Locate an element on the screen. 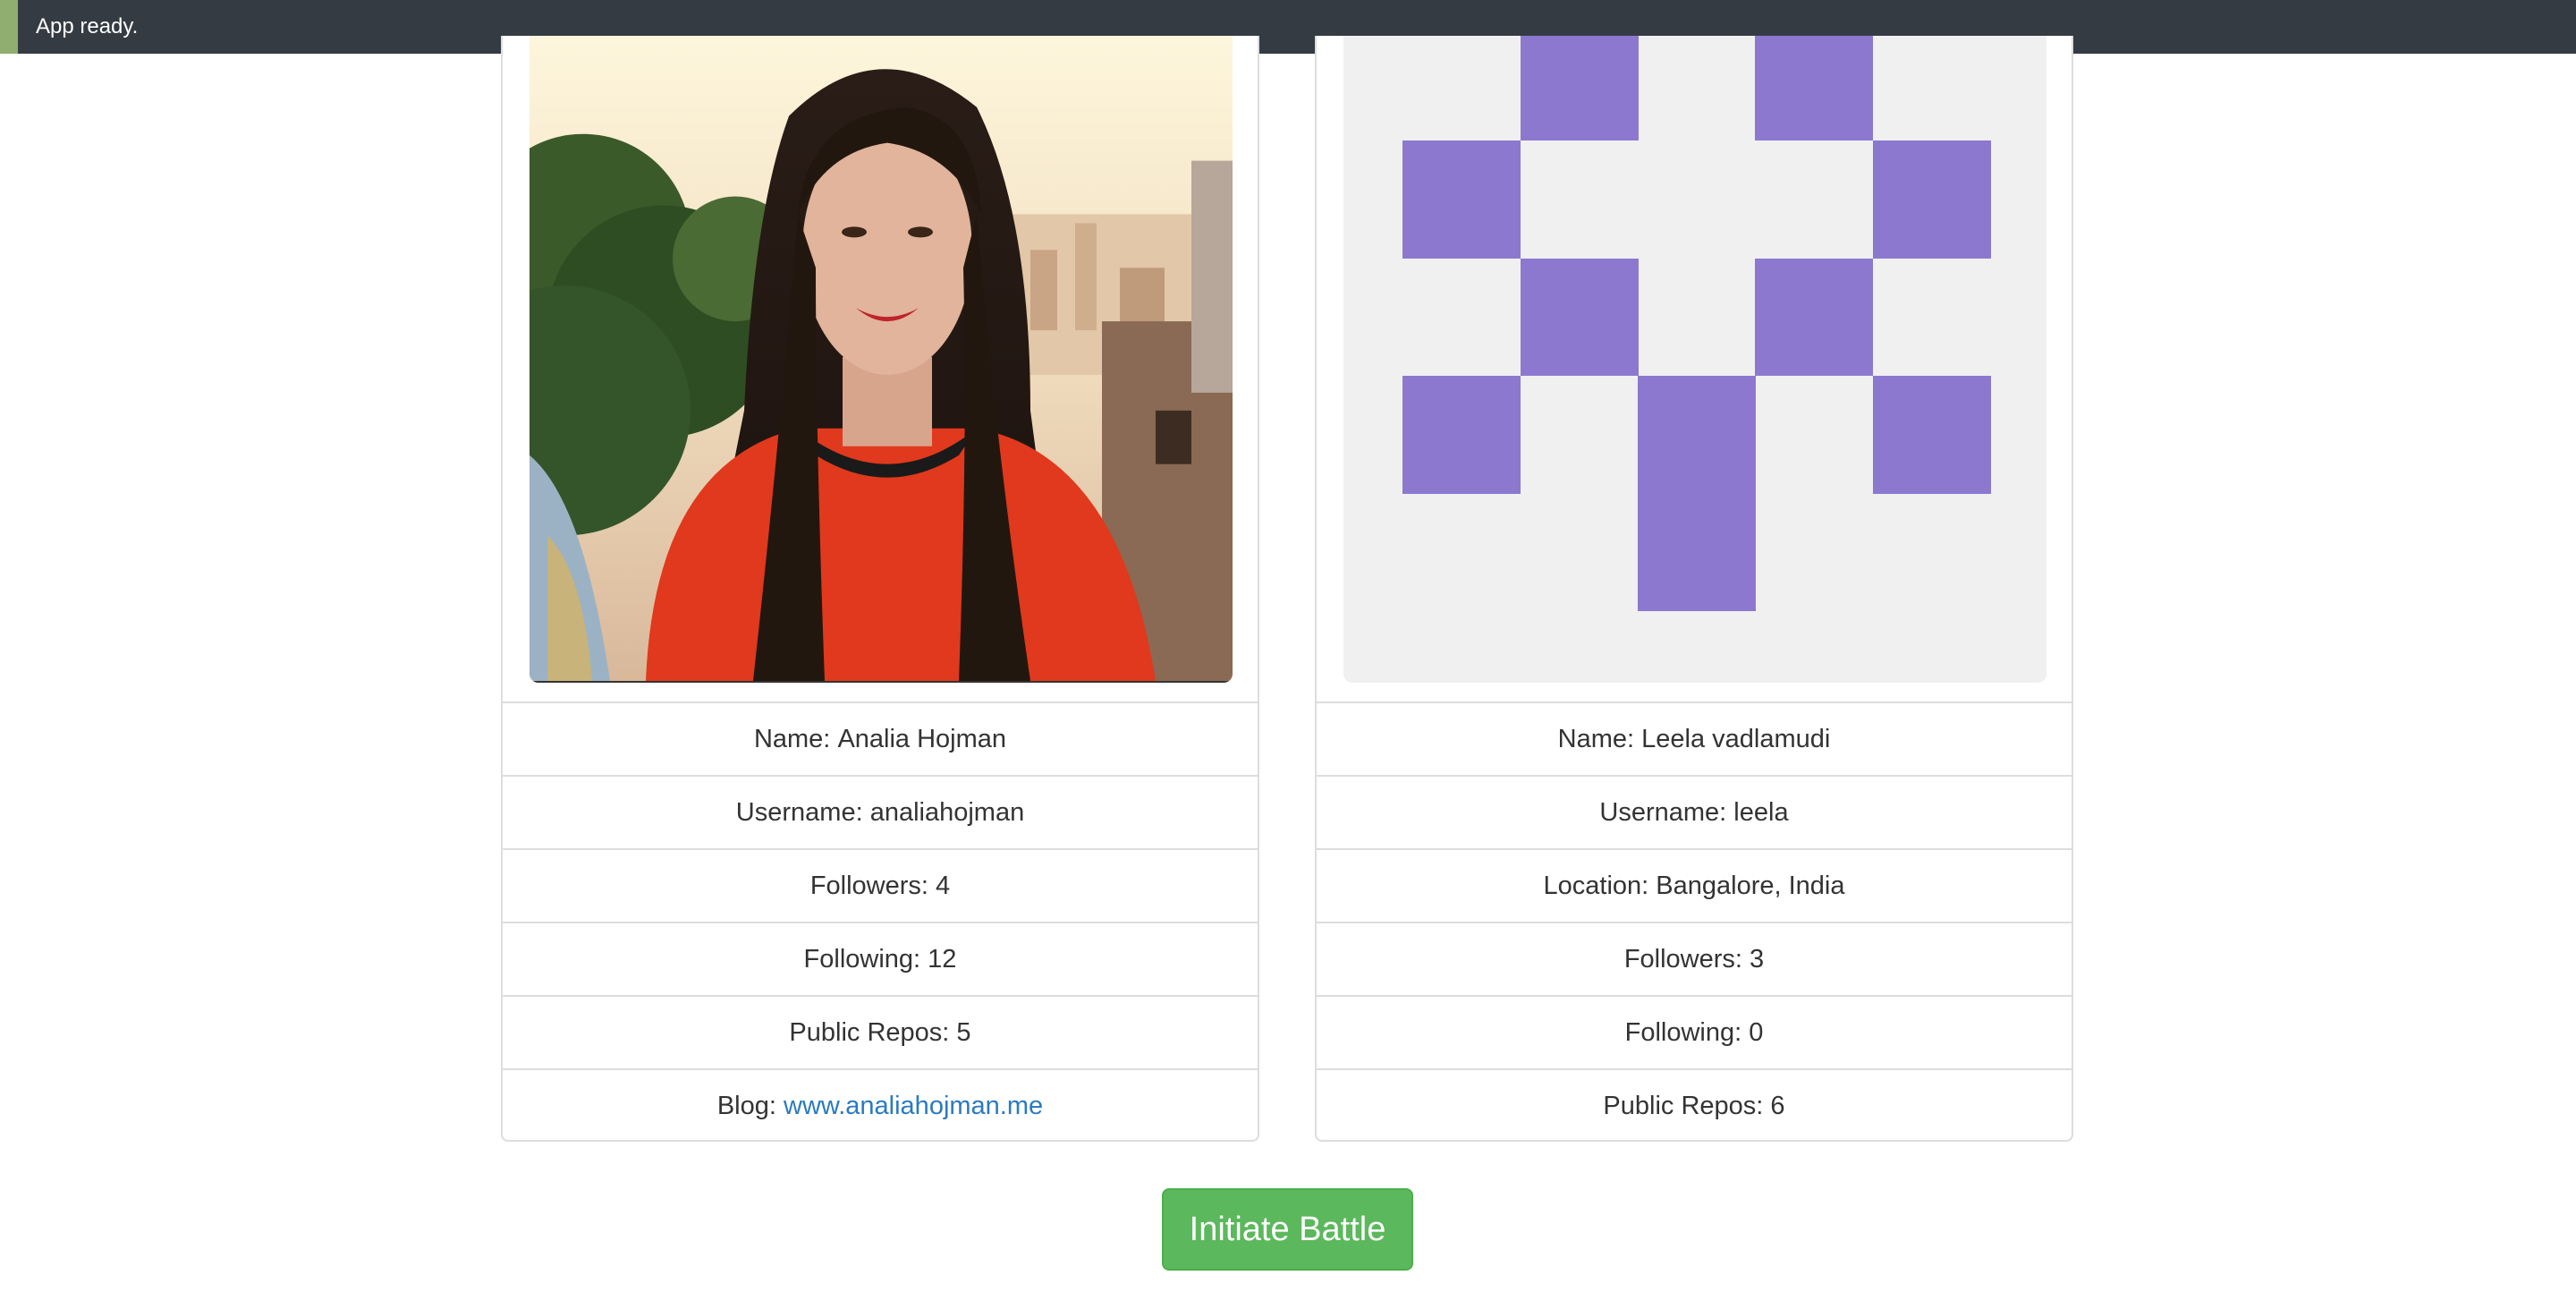  identicon-avatar is located at coordinates (1694, 359).